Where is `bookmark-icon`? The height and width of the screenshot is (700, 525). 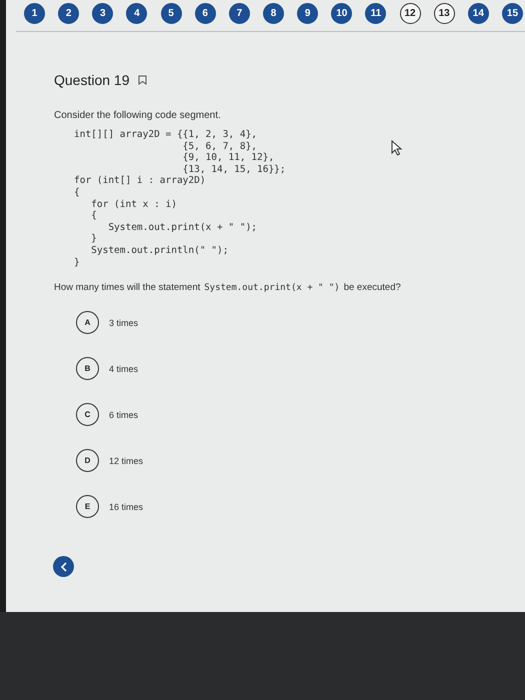 bookmark-icon is located at coordinates (142, 80).